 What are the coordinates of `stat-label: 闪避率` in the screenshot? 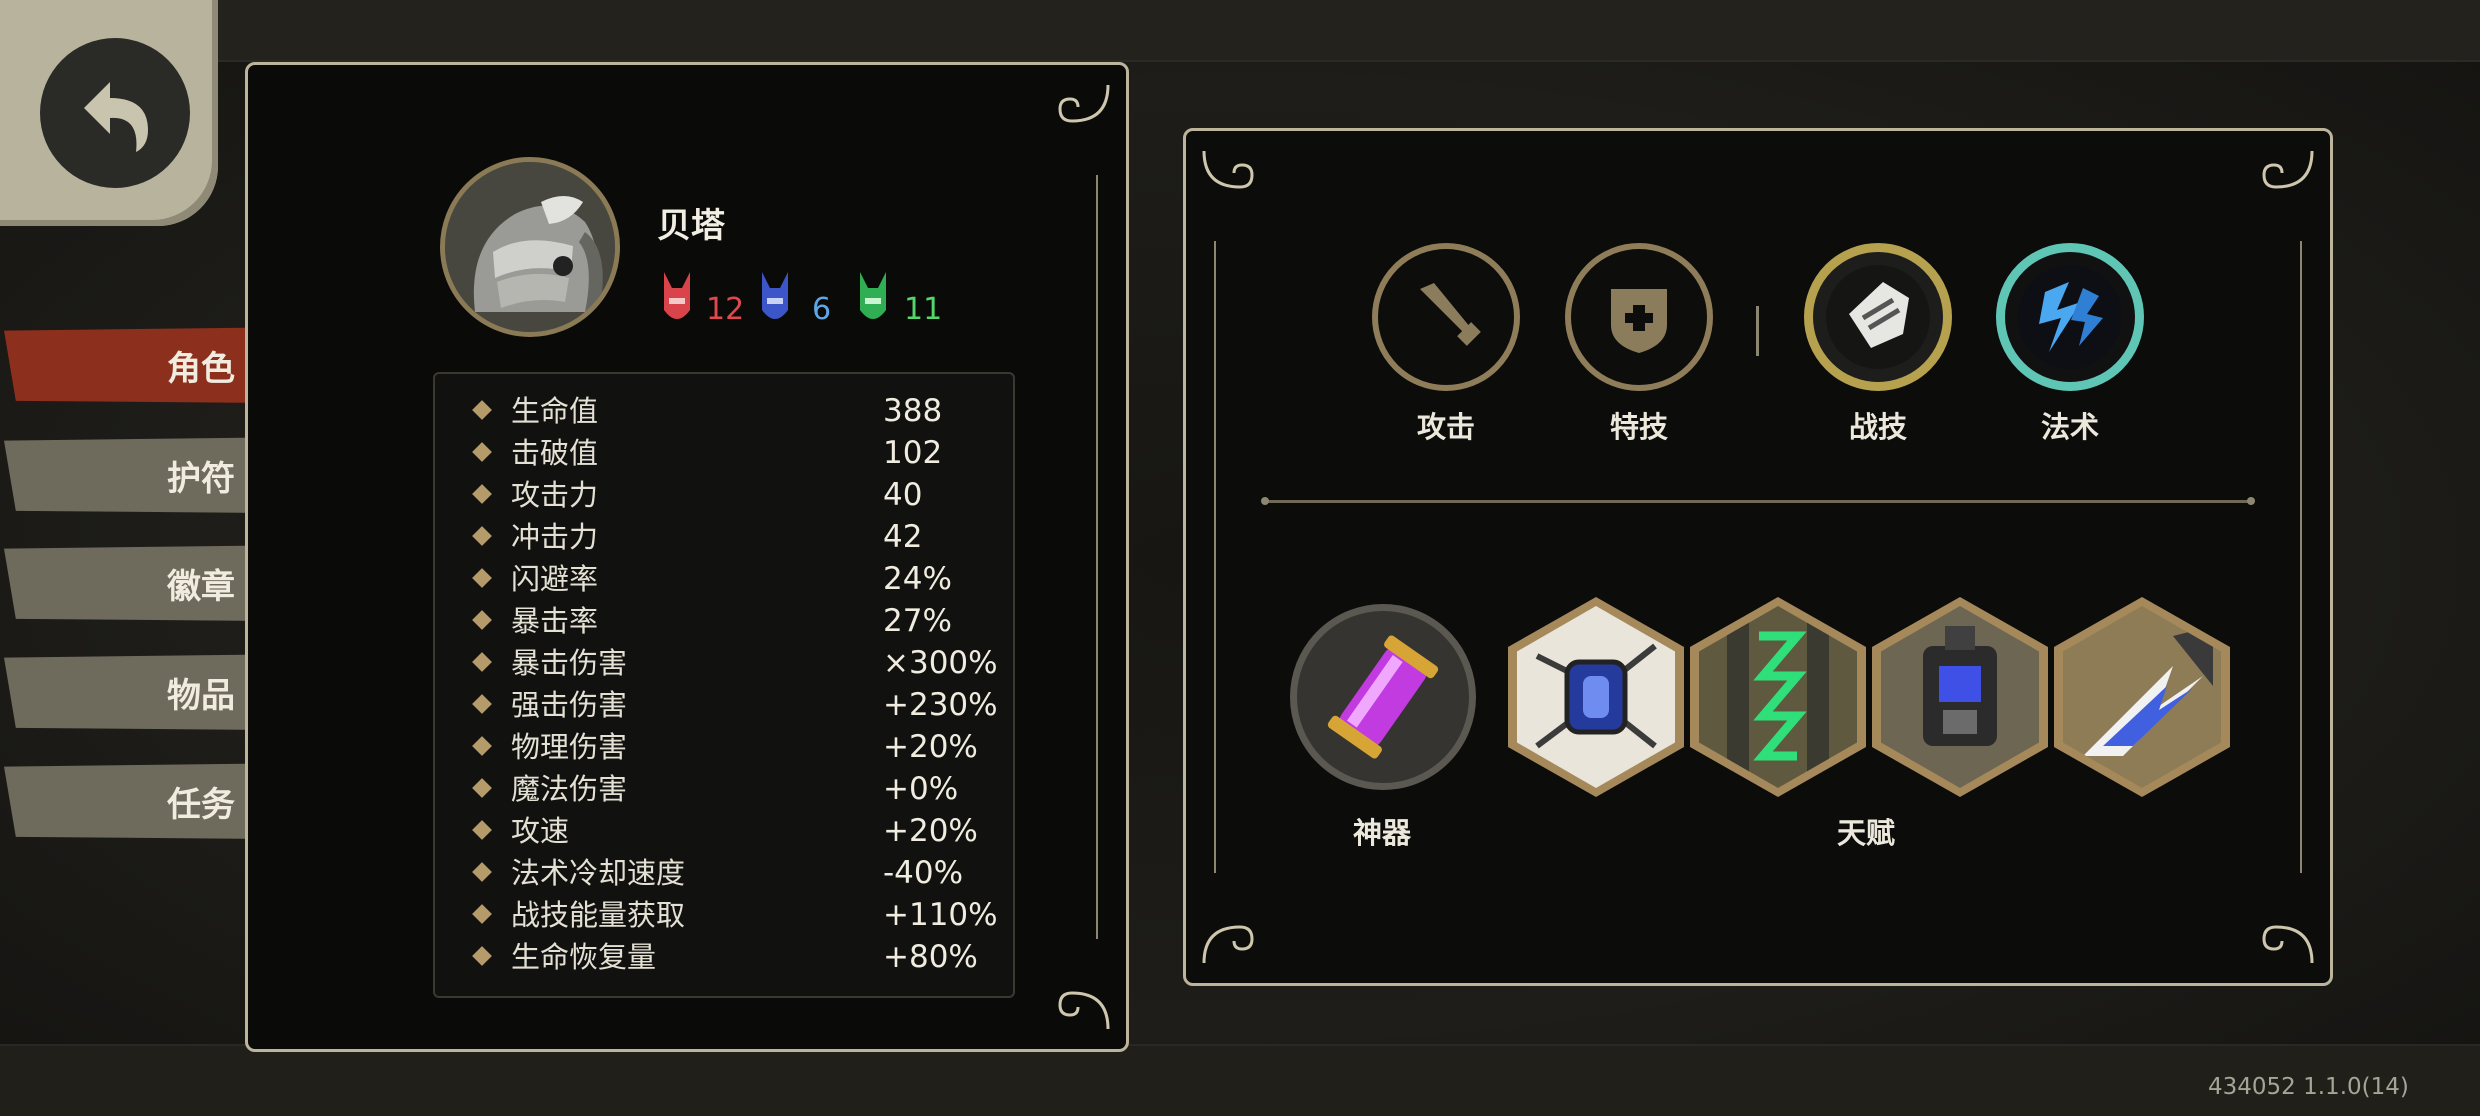 It's located at (555, 579).